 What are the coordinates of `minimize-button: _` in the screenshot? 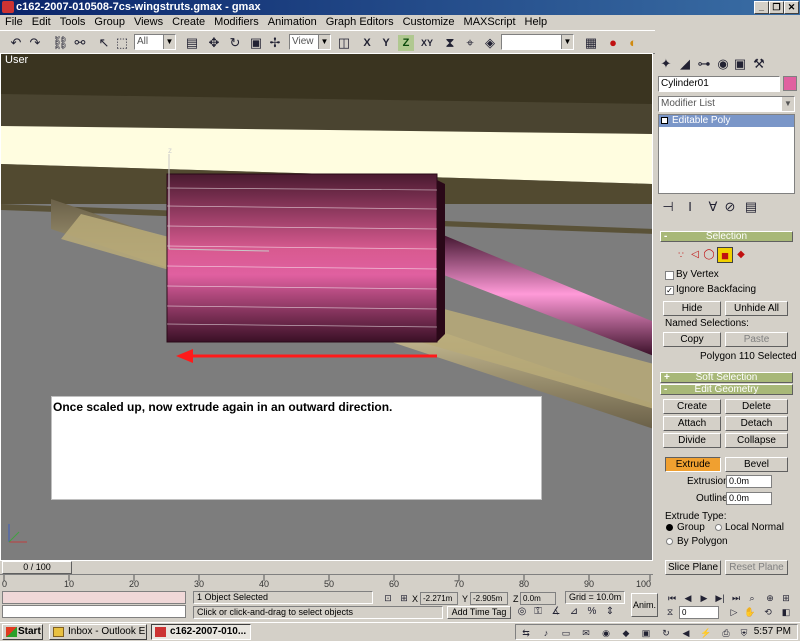 It's located at (761, 7).